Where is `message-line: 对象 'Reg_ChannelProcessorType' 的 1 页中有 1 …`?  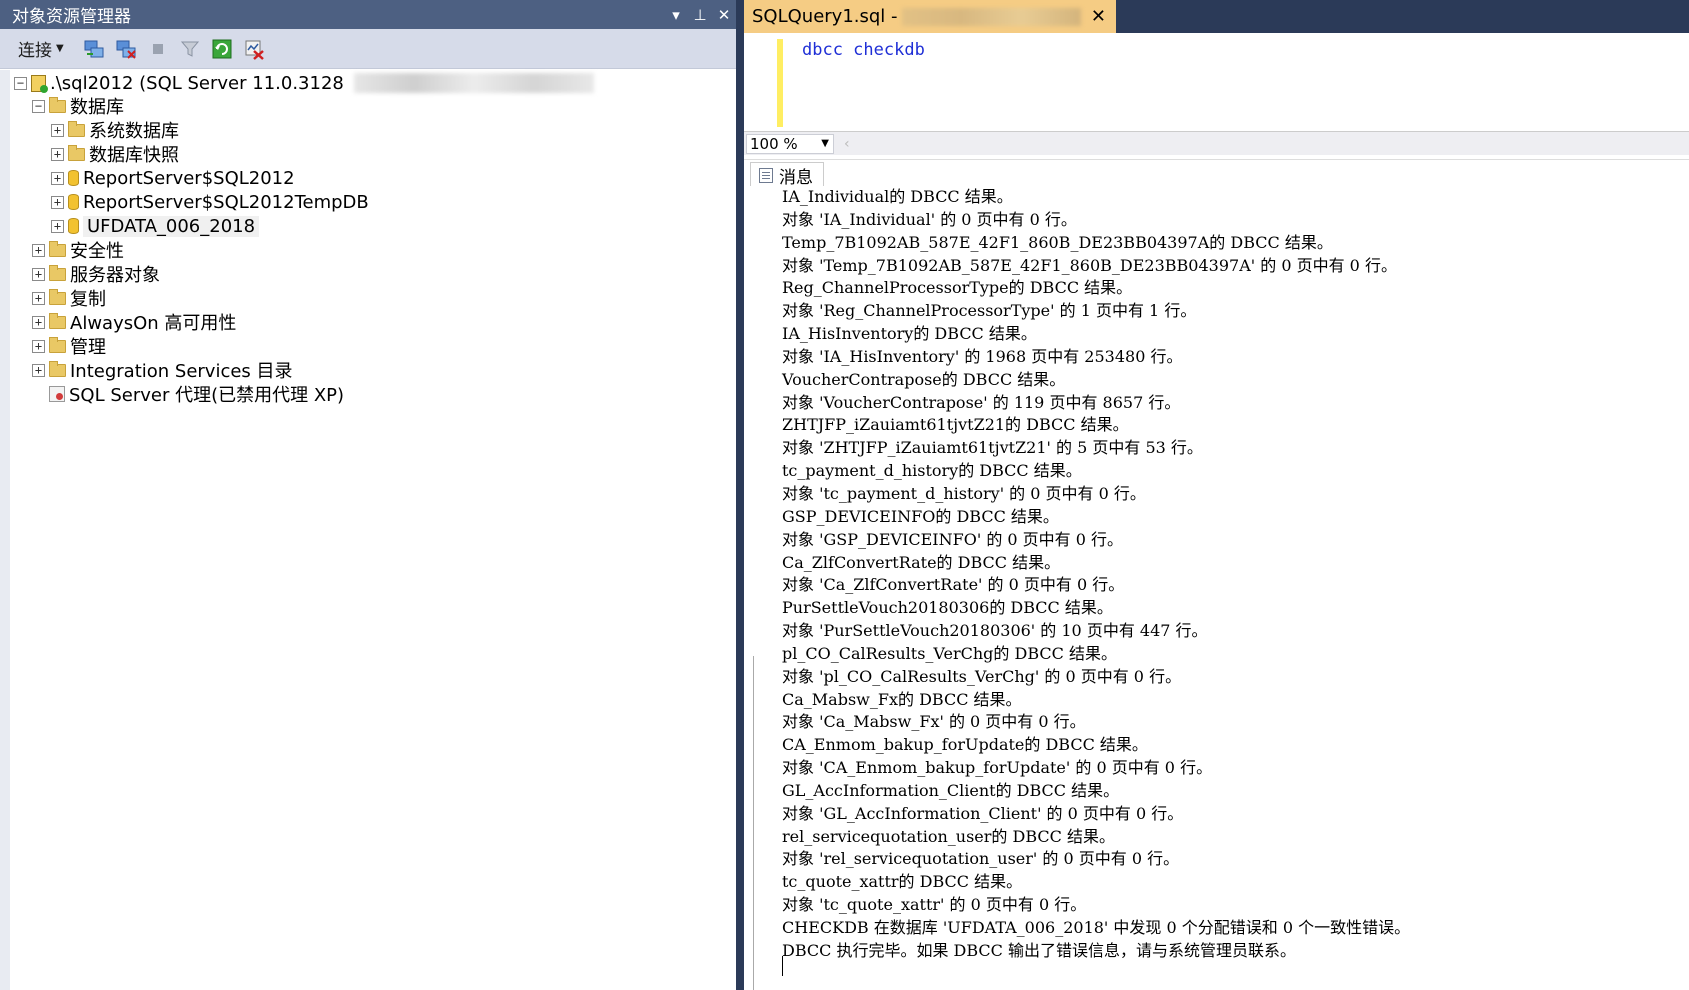
message-line: 对象 'Reg_ChannelProcessorType' 的 1 页中有 1 … is located at coordinates (989, 311).